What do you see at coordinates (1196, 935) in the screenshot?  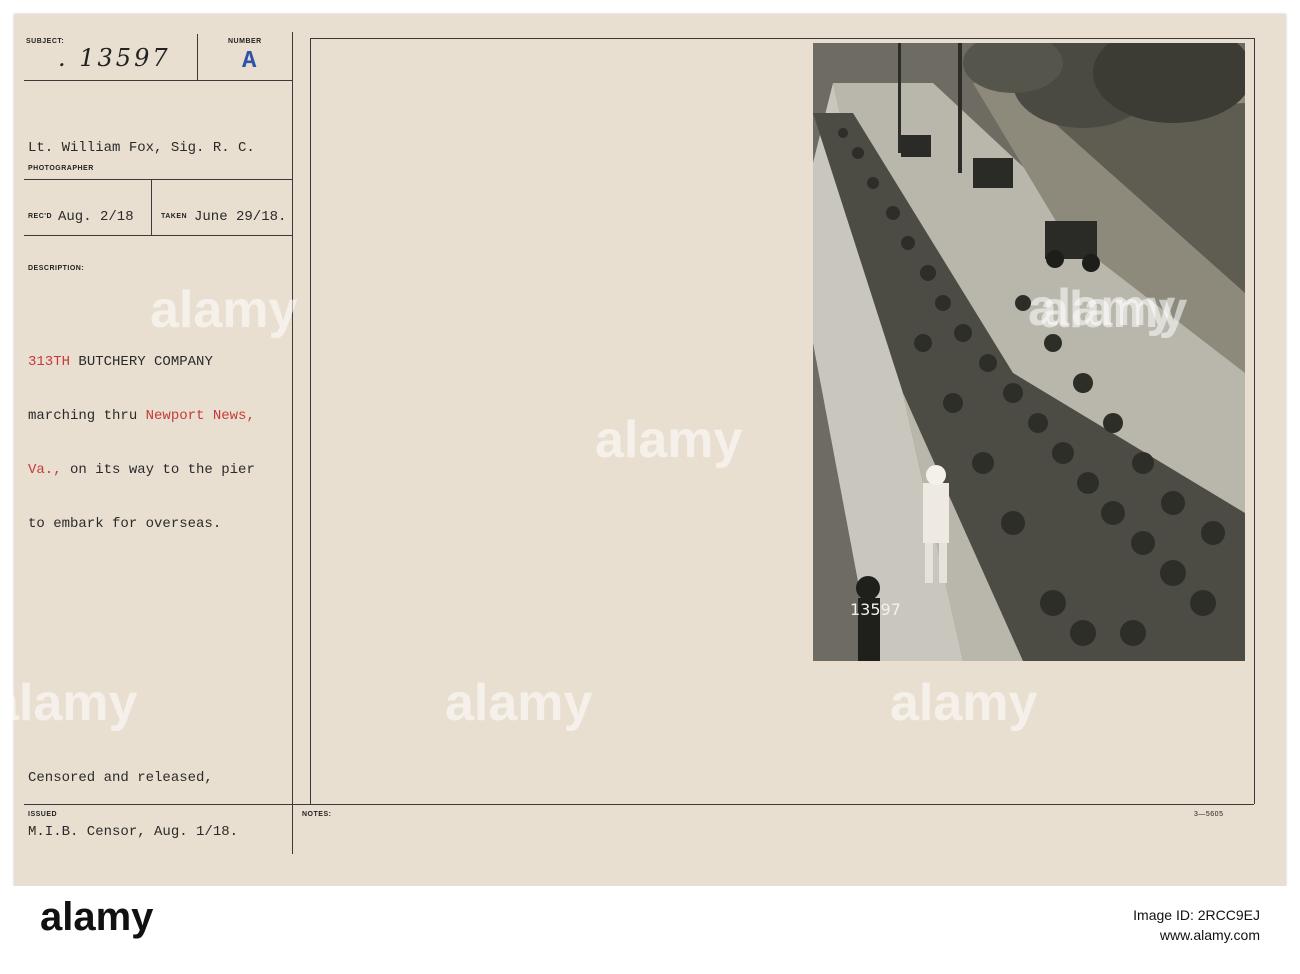 I see `site-link: www.alamy.com` at bounding box center [1196, 935].